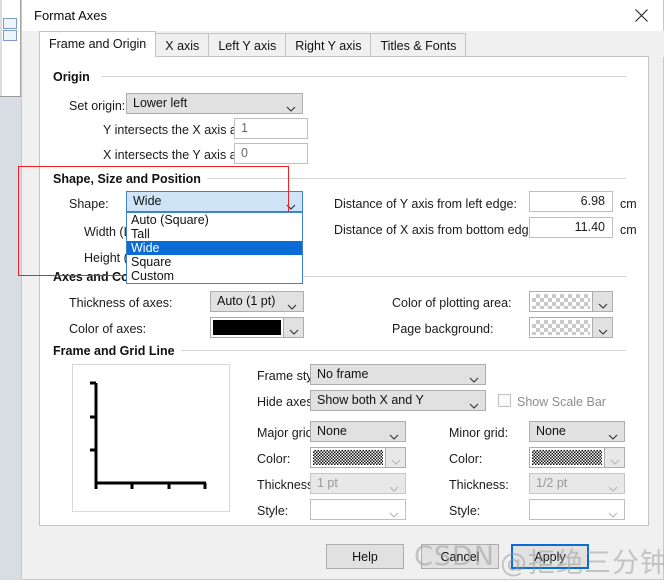 The height and width of the screenshot is (580, 664). I want to click on axes-preview-graphic, so click(148, 435).